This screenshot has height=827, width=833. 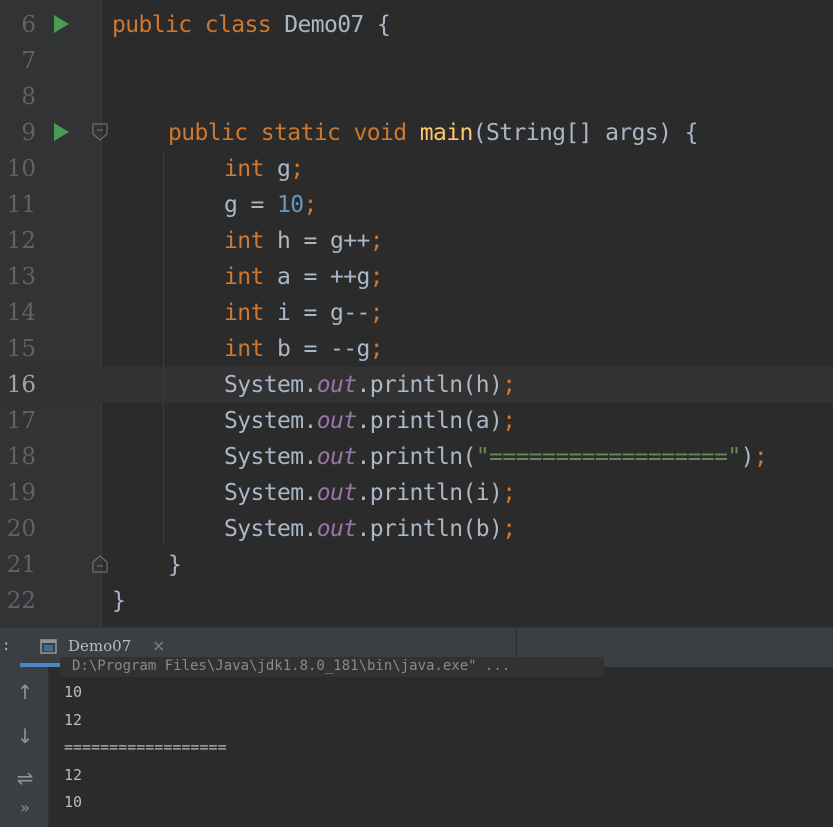 I want to click on code-token: public static void, so click(x=294, y=133).